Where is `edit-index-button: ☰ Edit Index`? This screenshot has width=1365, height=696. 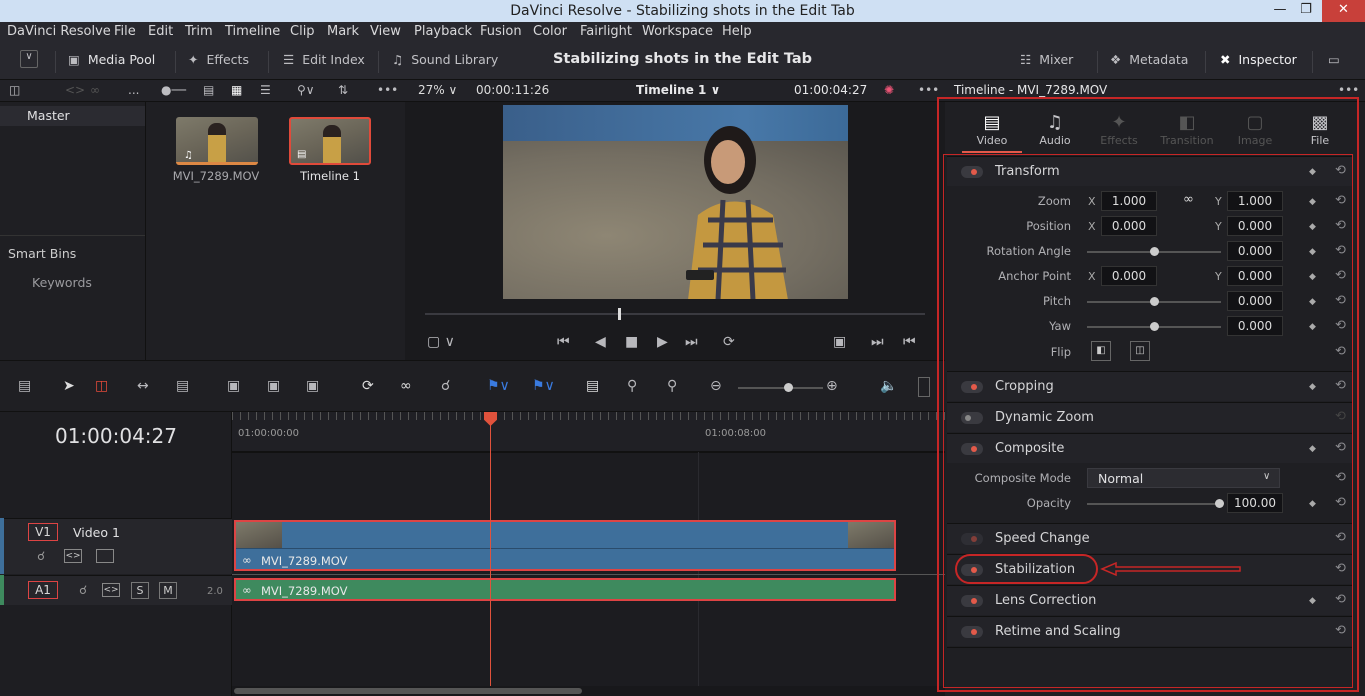
edit-index-button: ☰ Edit Index is located at coordinates (324, 59).